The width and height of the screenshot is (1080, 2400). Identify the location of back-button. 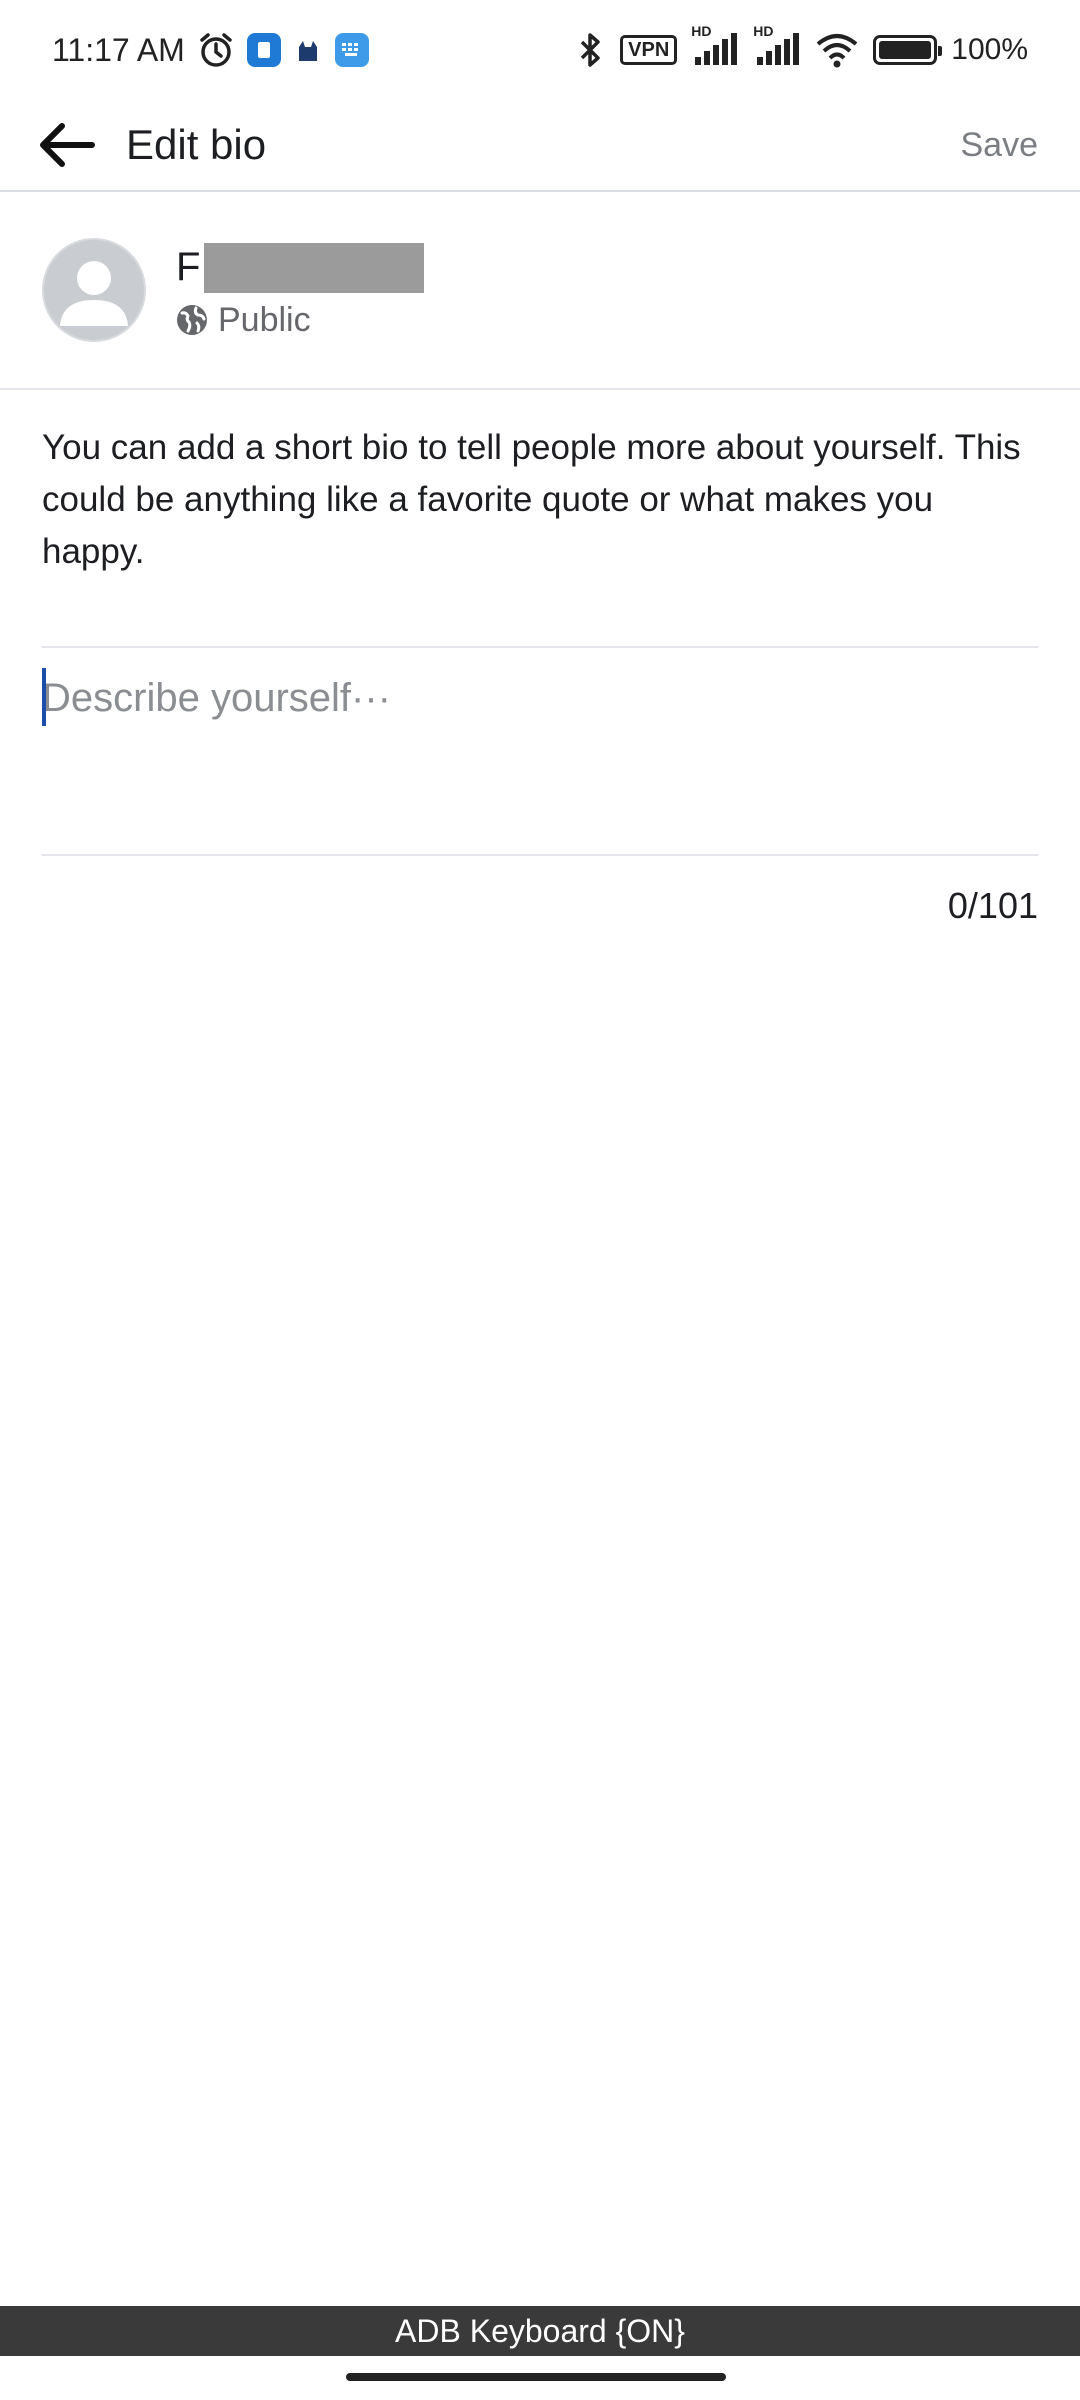
(66, 145).